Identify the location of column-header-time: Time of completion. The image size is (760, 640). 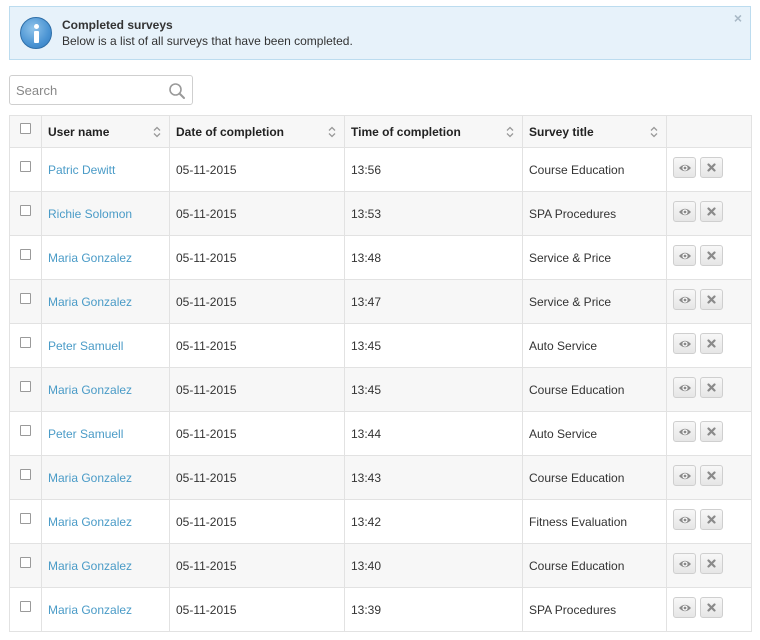
(433, 131).